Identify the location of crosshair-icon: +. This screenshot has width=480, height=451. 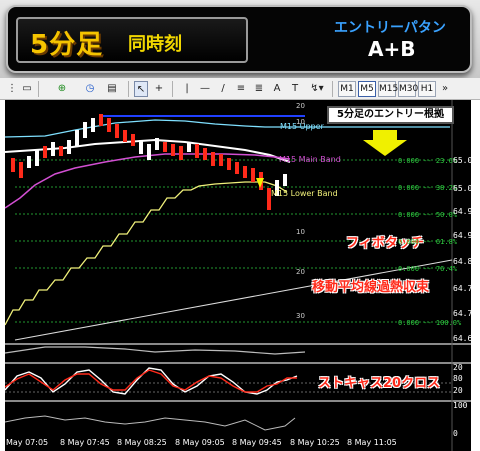
(159, 89).